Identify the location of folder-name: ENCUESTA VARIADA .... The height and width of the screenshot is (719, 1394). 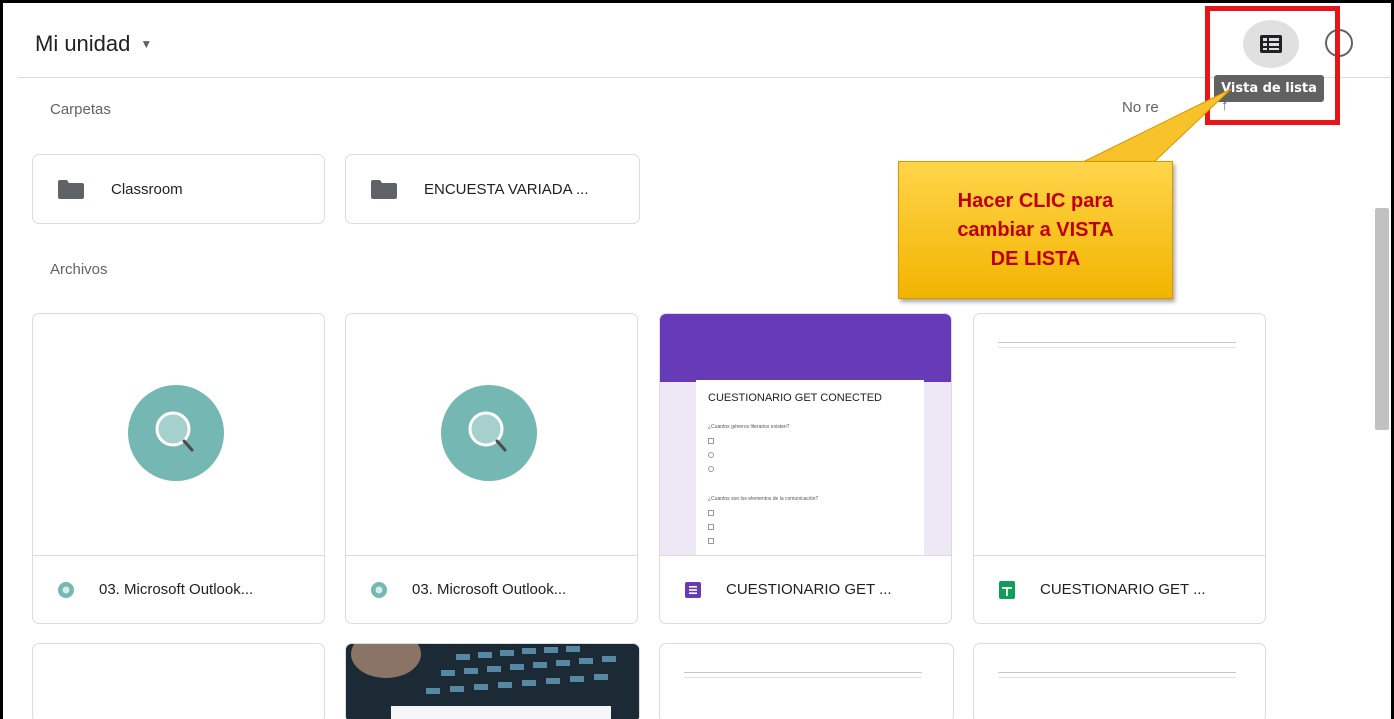
(506, 189).